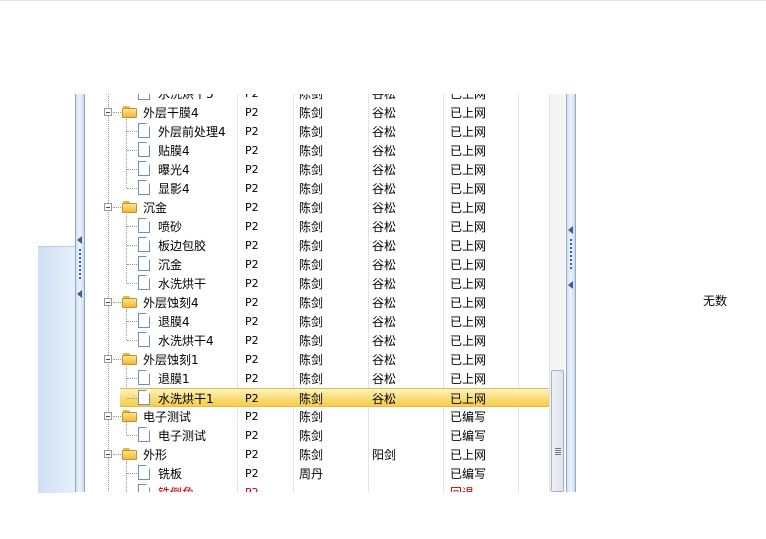 The height and width of the screenshot is (539, 766). I want to click on tree-item-row: 退膜1 P2 陈剑 谷松 已上网, so click(317, 378).